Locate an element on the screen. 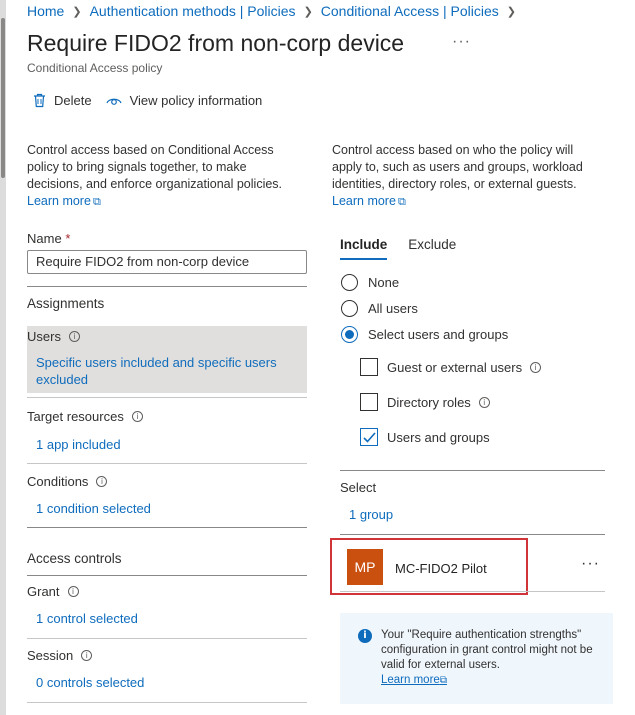 This screenshot has width=635, height=715. scrollbar-thumb is located at coordinates (3, 98).